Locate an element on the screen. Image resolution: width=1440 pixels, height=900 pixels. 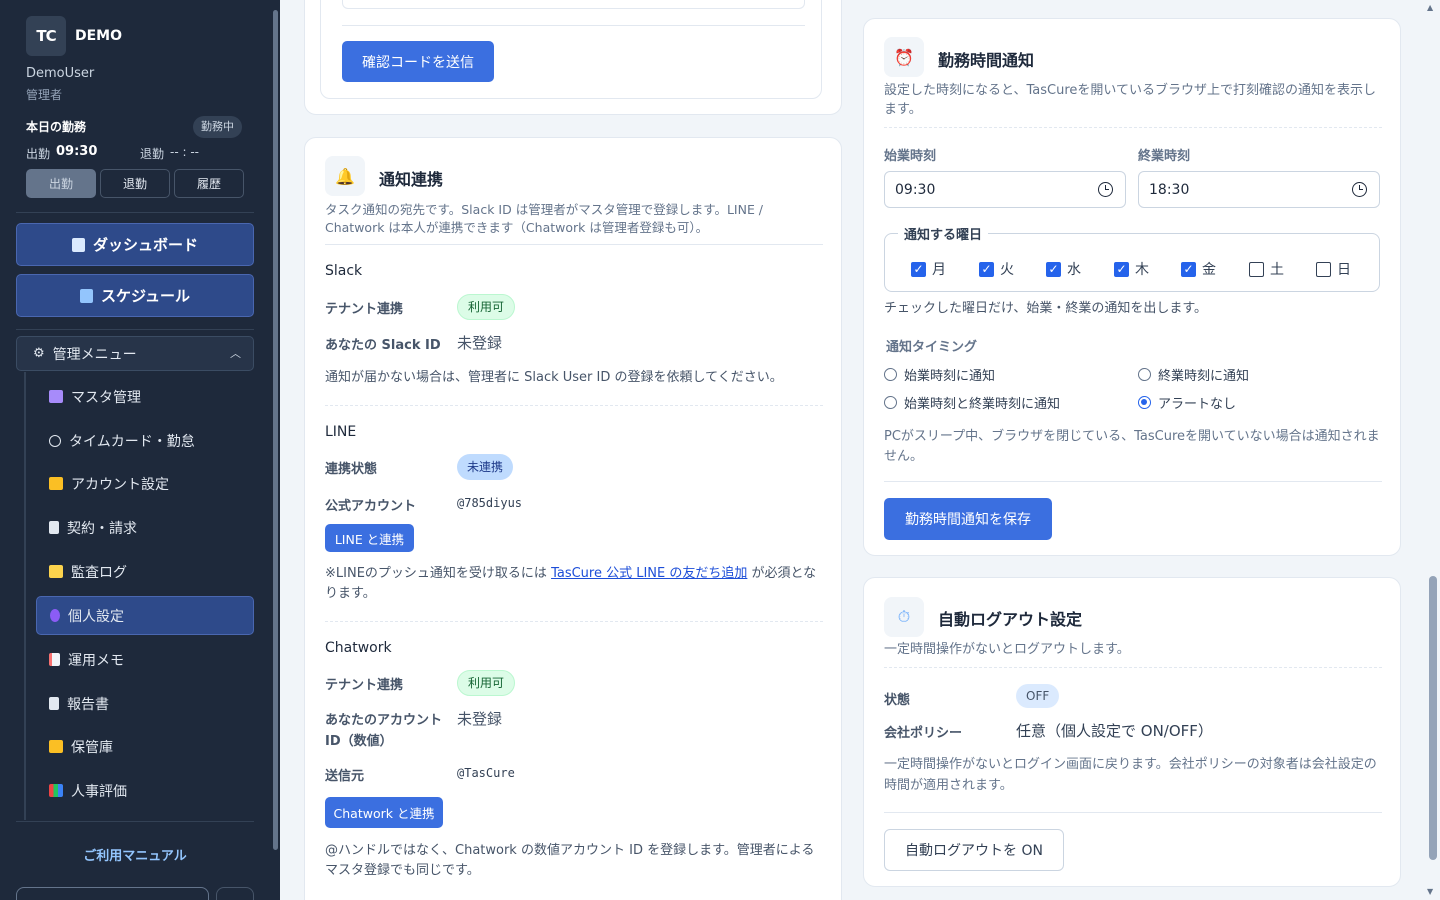
day-checkbox-fri: ✓ 金 is located at coordinates (1198, 269).